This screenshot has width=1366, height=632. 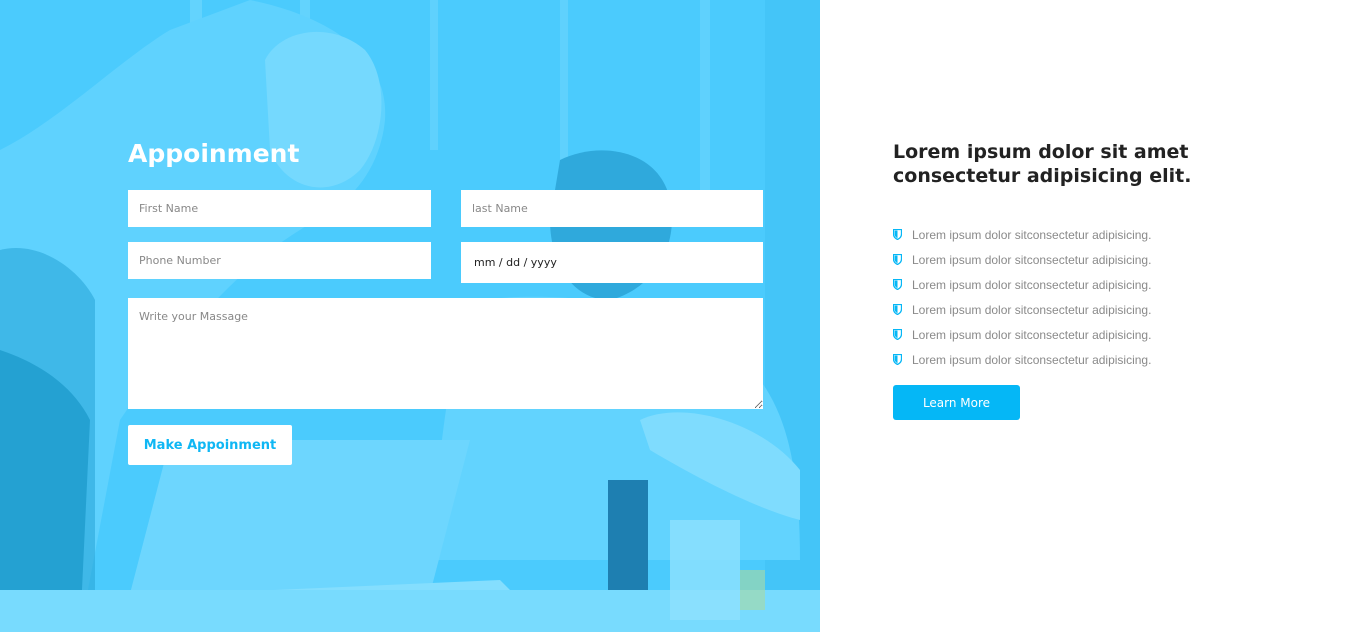 What do you see at coordinates (956, 402) in the screenshot?
I see `learn-more-button: Learn More` at bounding box center [956, 402].